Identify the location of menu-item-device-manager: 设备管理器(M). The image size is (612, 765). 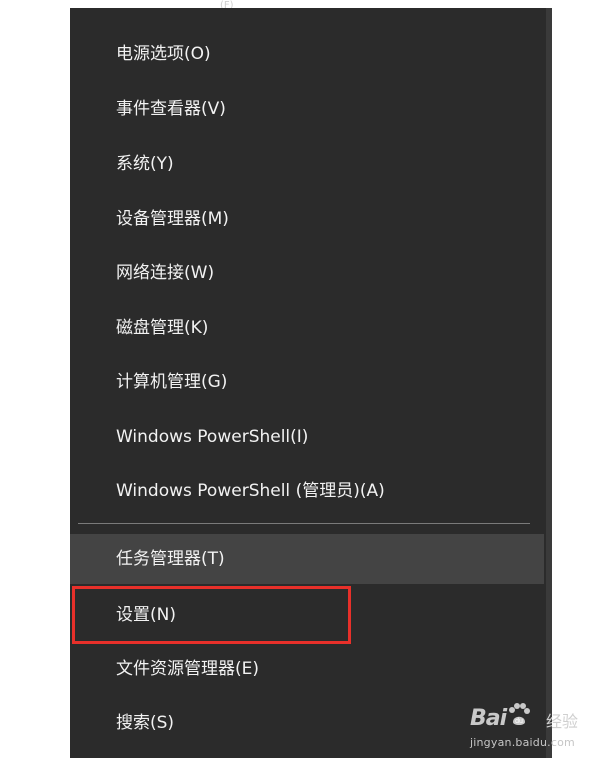
(309, 219).